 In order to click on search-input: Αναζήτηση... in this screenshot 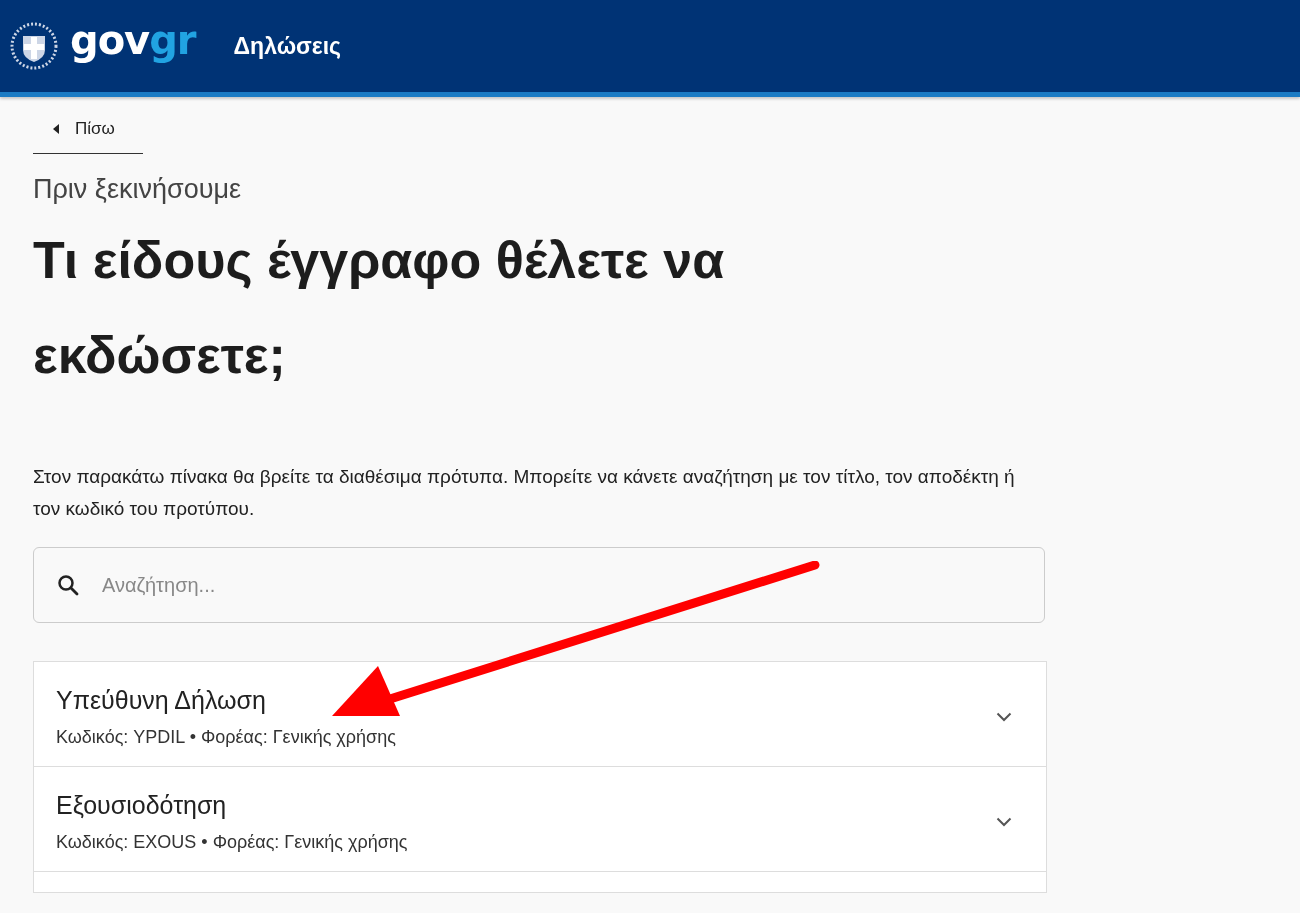, I will do `click(561, 585)`.